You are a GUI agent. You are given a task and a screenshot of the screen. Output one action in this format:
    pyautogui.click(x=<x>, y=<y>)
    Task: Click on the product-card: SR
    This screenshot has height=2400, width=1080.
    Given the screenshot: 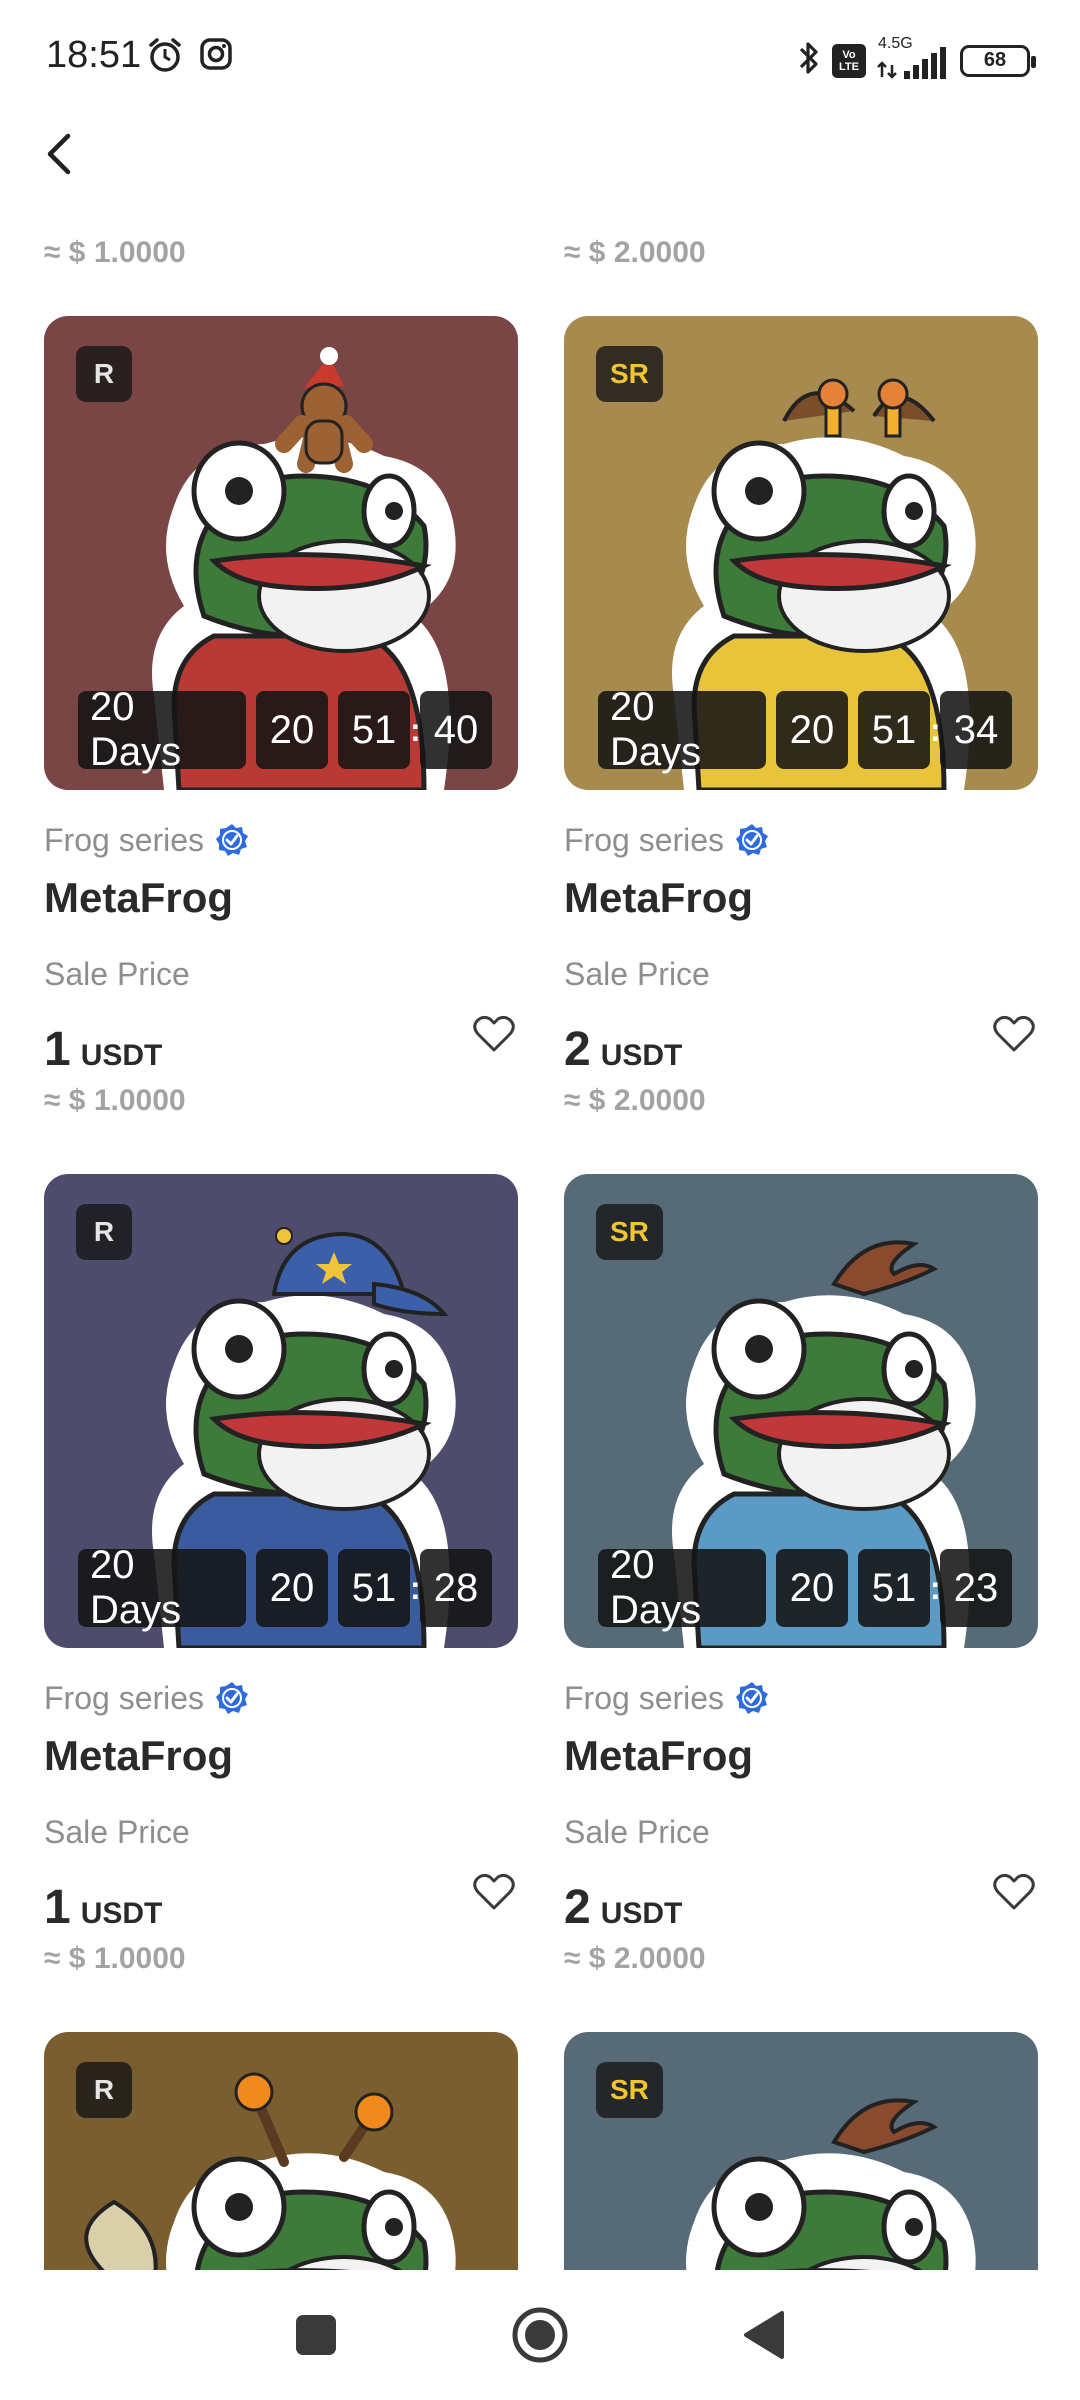 What is the action you would take?
    pyautogui.click(x=801, y=2151)
    